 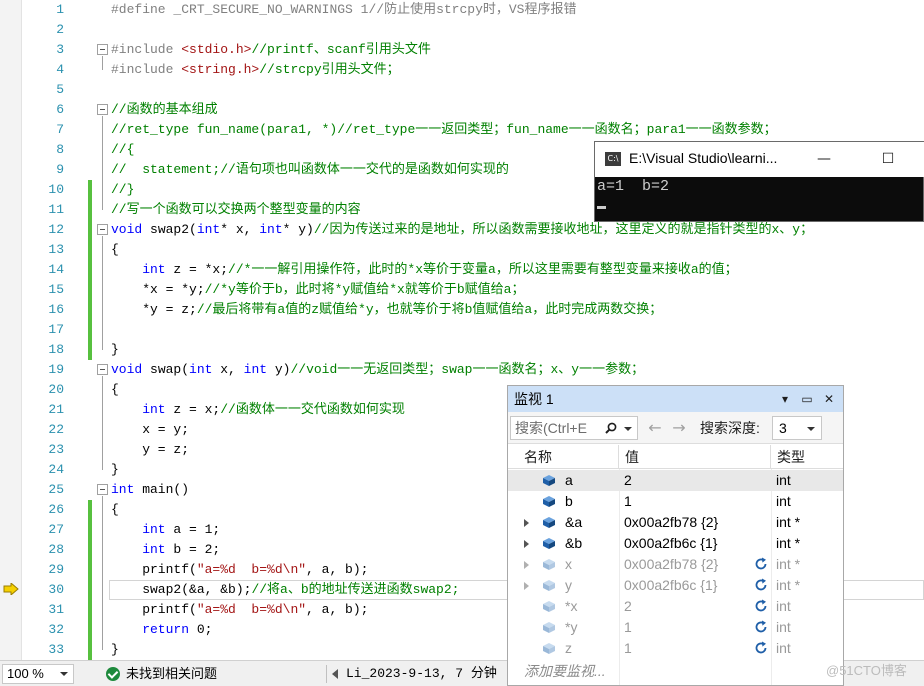 What do you see at coordinates (462, 50) in the screenshot?
I see `code-line: 3 #include <stdio.h>//printf、scanf引用头文件` at bounding box center [462, 50].